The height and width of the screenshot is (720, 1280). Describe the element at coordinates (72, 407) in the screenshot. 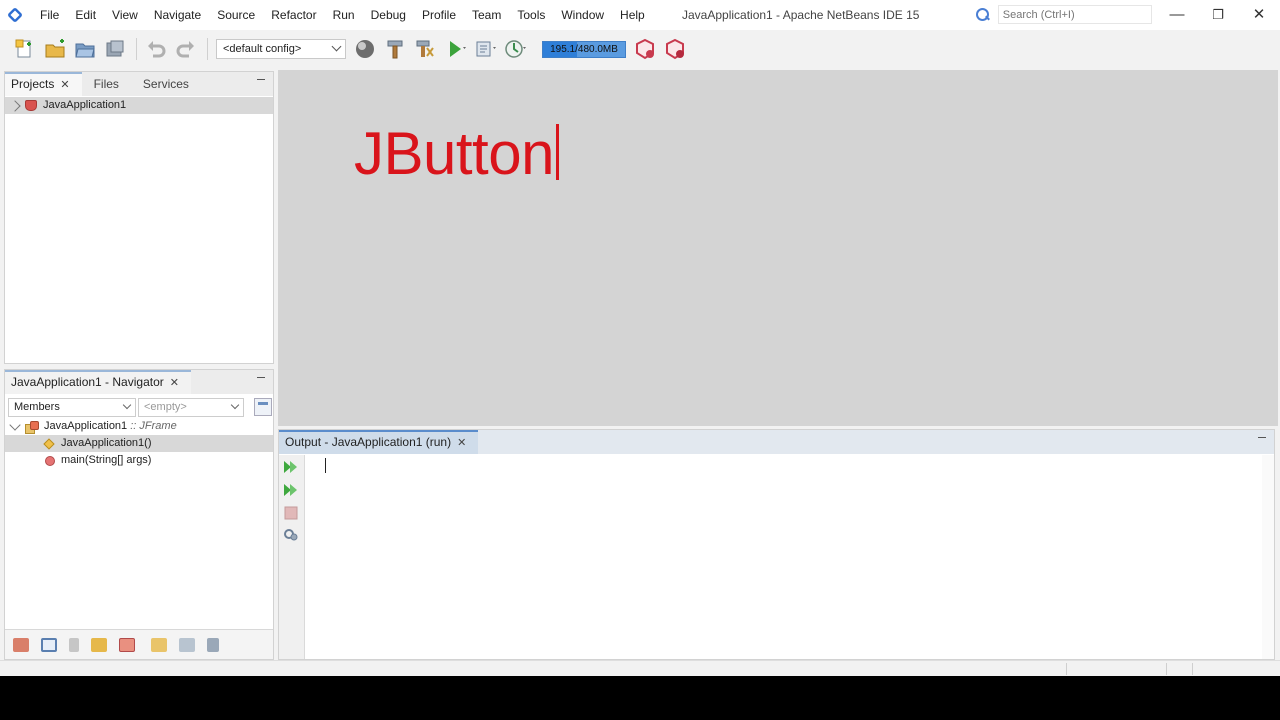

I see `members-select: Members` at that location.